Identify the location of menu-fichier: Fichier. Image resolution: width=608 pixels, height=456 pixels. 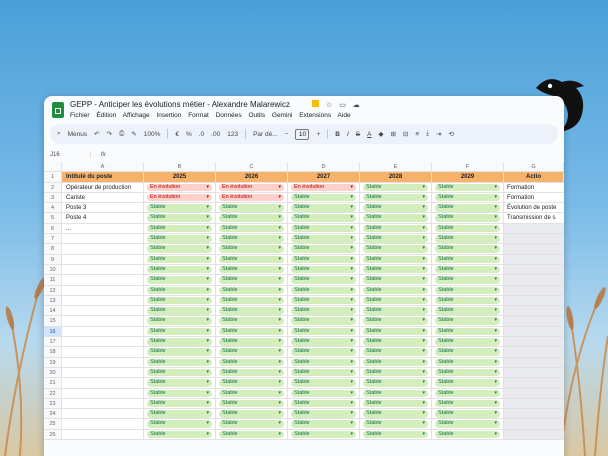
(80, 115).